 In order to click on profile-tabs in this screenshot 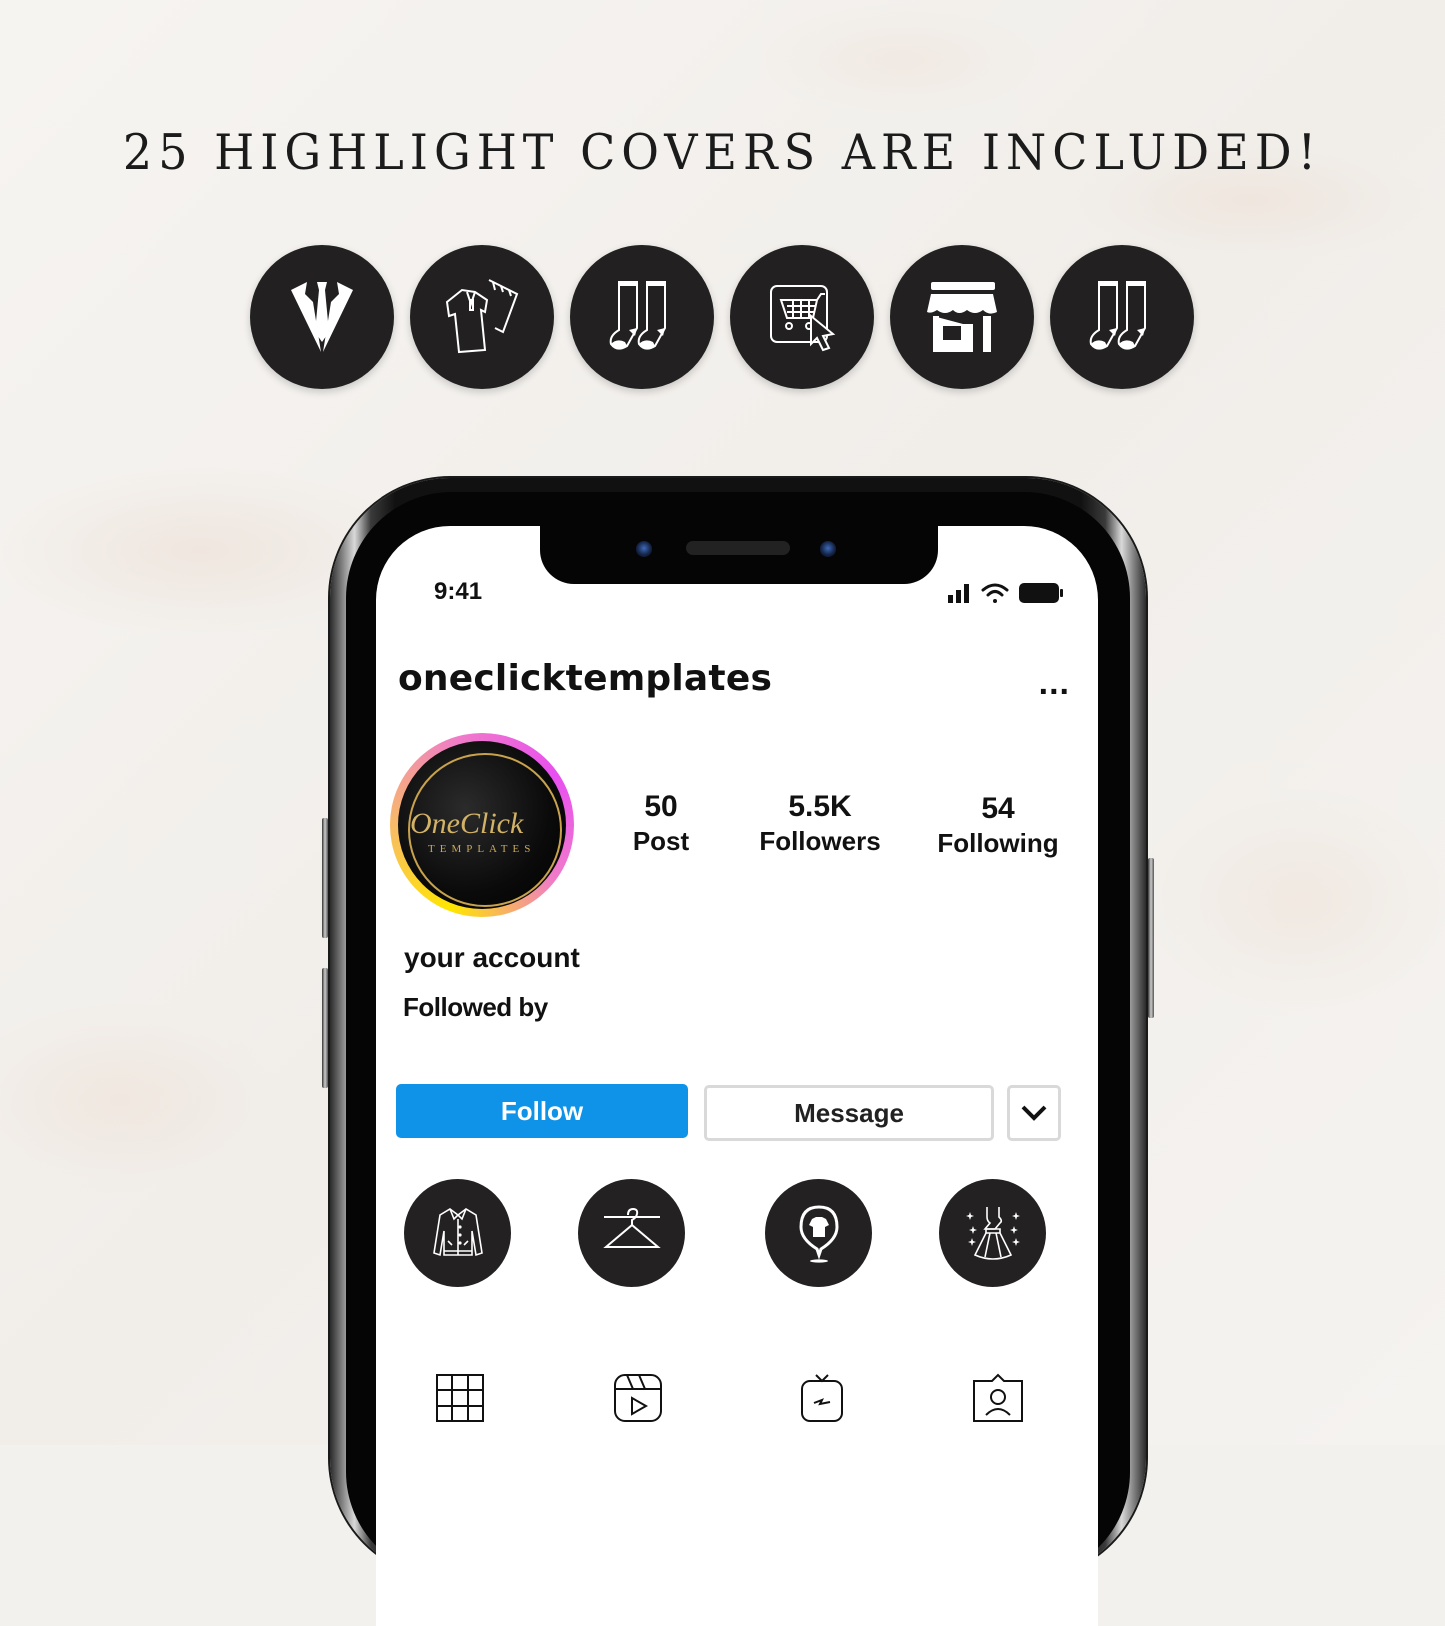, I will do `click(737, 1400)`.